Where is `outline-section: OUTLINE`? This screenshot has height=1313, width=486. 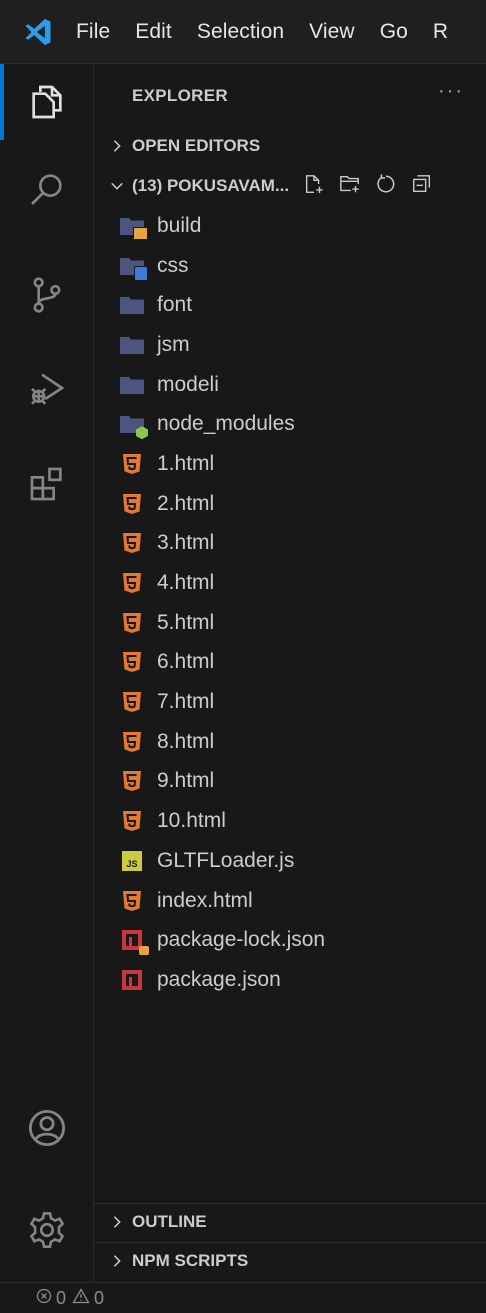 outline-section: OUTLINE is located at coordinates (290, 1221).